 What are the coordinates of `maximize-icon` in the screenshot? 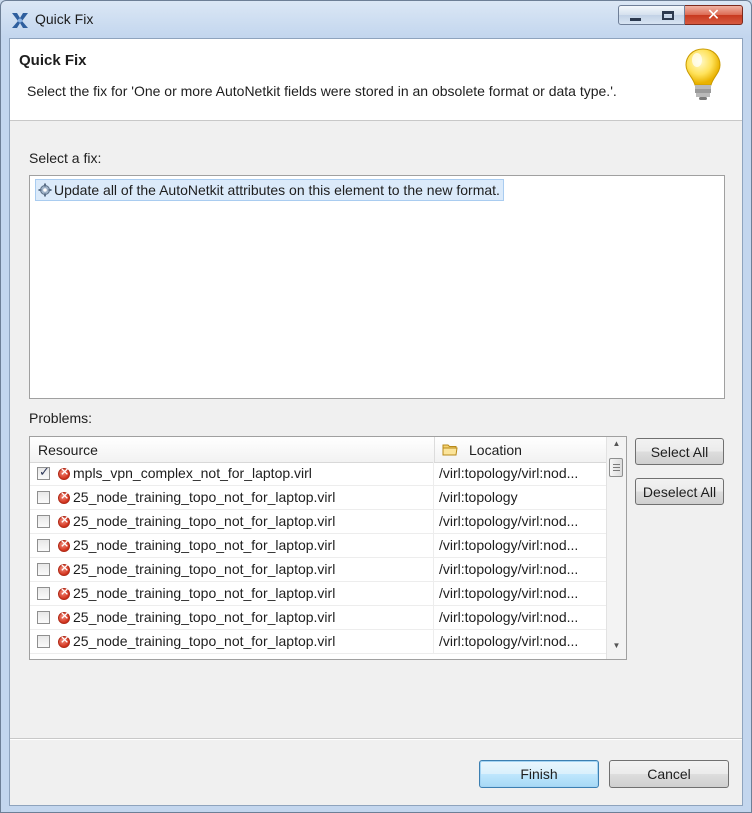 It's located at (667, 15).